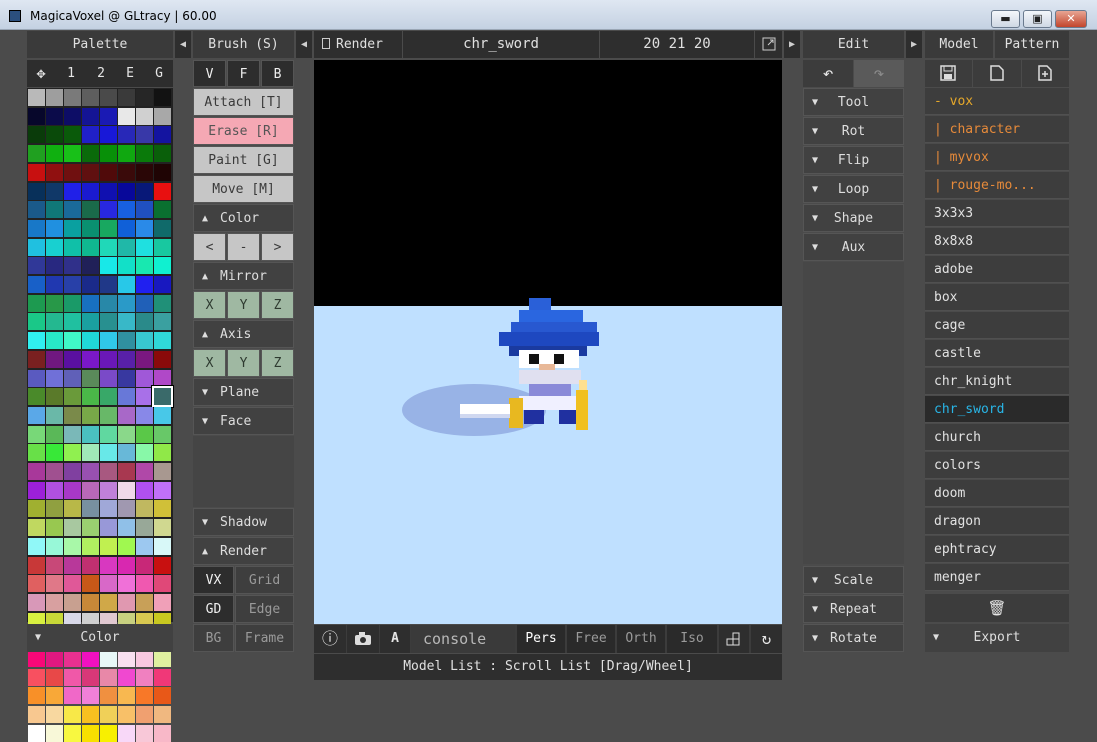 This screenshot has height=742, width=1097. I want to click on folder-item: - vox, so click(997, 101).